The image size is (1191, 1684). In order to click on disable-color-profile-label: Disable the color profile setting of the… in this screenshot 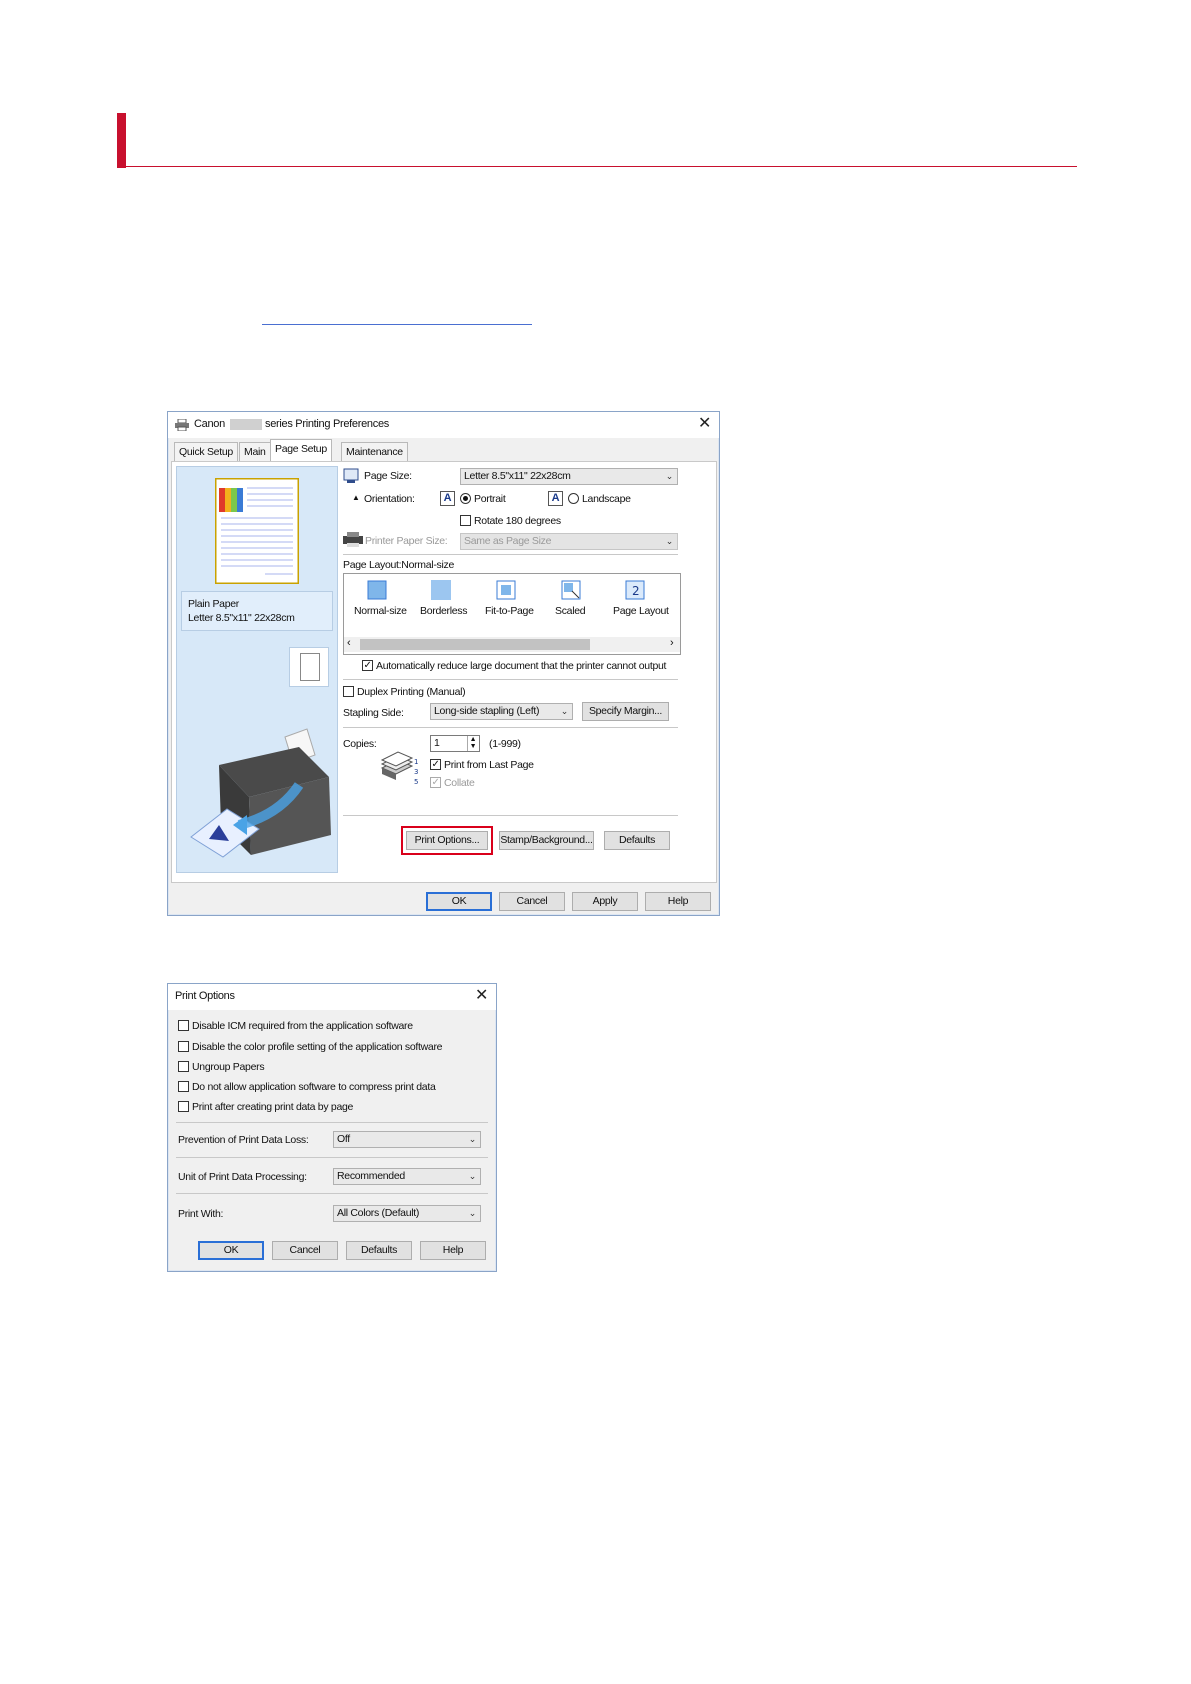, I will do `click(317, 1047)`.